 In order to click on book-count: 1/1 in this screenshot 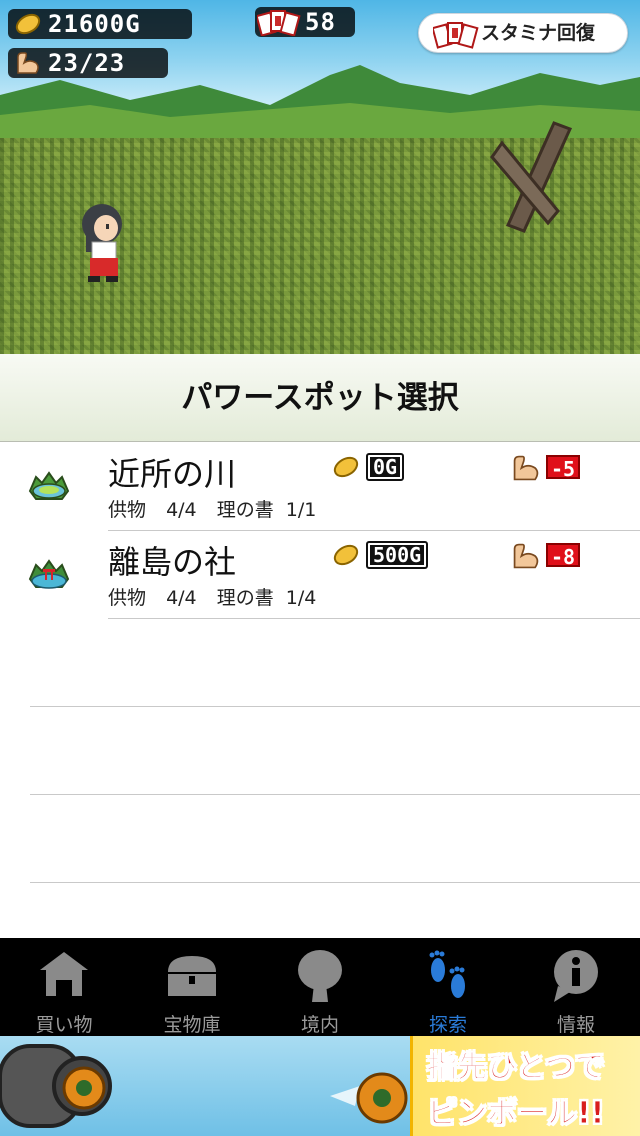, I will do `click(301, 510)`.